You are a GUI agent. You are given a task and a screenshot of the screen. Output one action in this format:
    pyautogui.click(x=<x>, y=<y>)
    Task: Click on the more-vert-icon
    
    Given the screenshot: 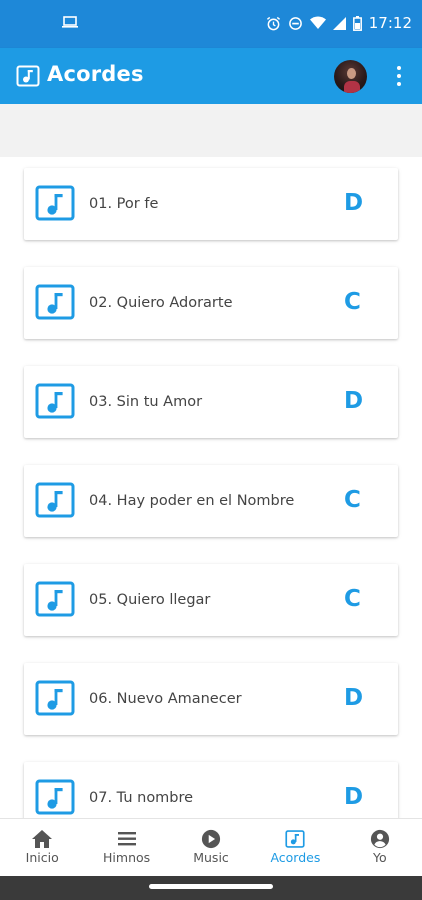 What is the action you would take?
    pyautogui.click(x=399, y=77)
    